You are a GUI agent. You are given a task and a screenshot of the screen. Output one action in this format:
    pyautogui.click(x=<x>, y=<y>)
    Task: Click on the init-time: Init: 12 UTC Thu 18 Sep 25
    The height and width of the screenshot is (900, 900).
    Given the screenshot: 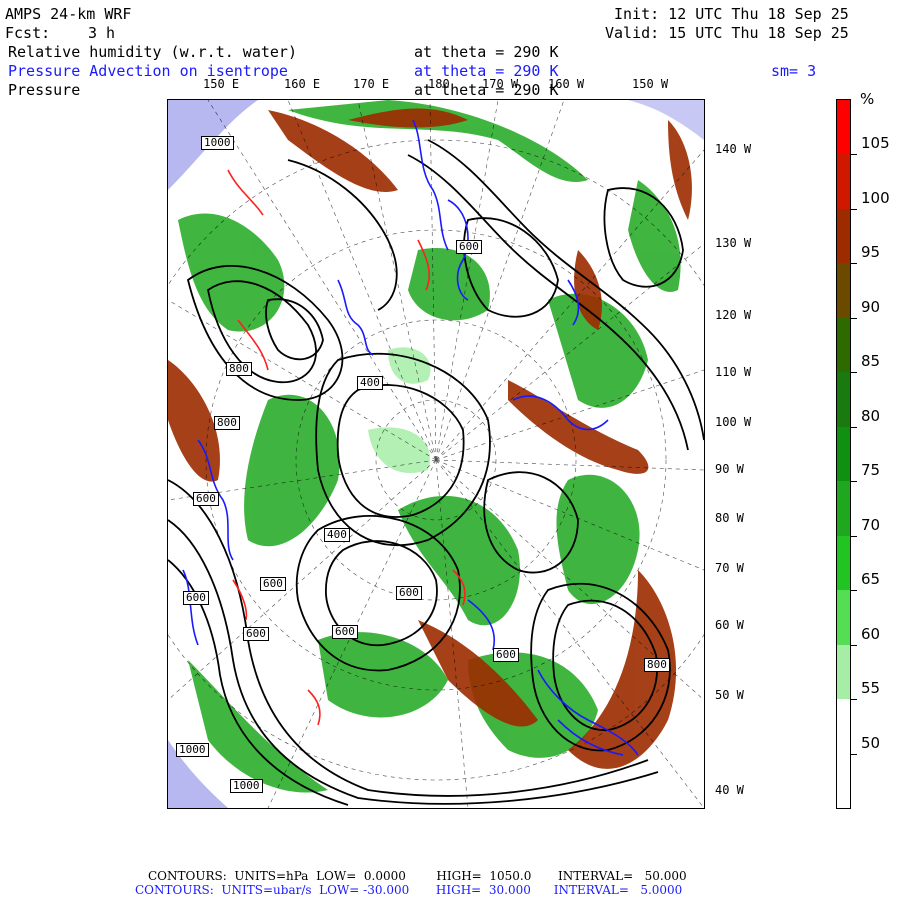 What is the action you would take?
    pyautogui.click(x=731, y=14)
    